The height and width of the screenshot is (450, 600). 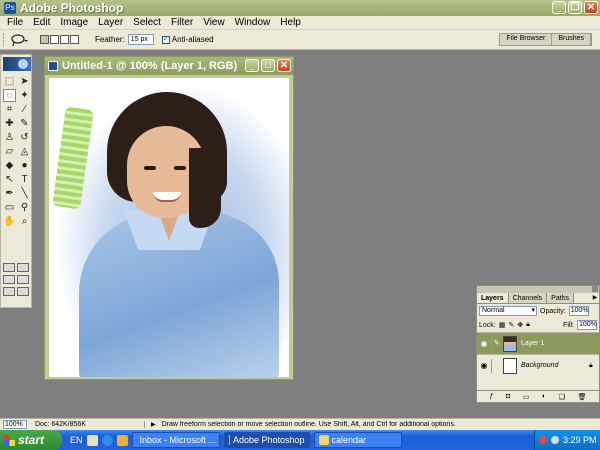 I want to click on task-photoshop: Adobe Photoshop, so click(x=266, y=440).